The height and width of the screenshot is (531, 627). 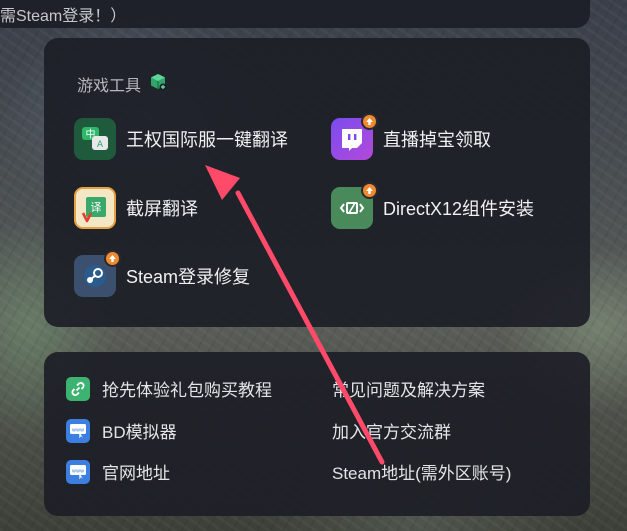 I want to click on tool-item-steam-login-fix: Steam登录修复, so click(x=162, y=273).